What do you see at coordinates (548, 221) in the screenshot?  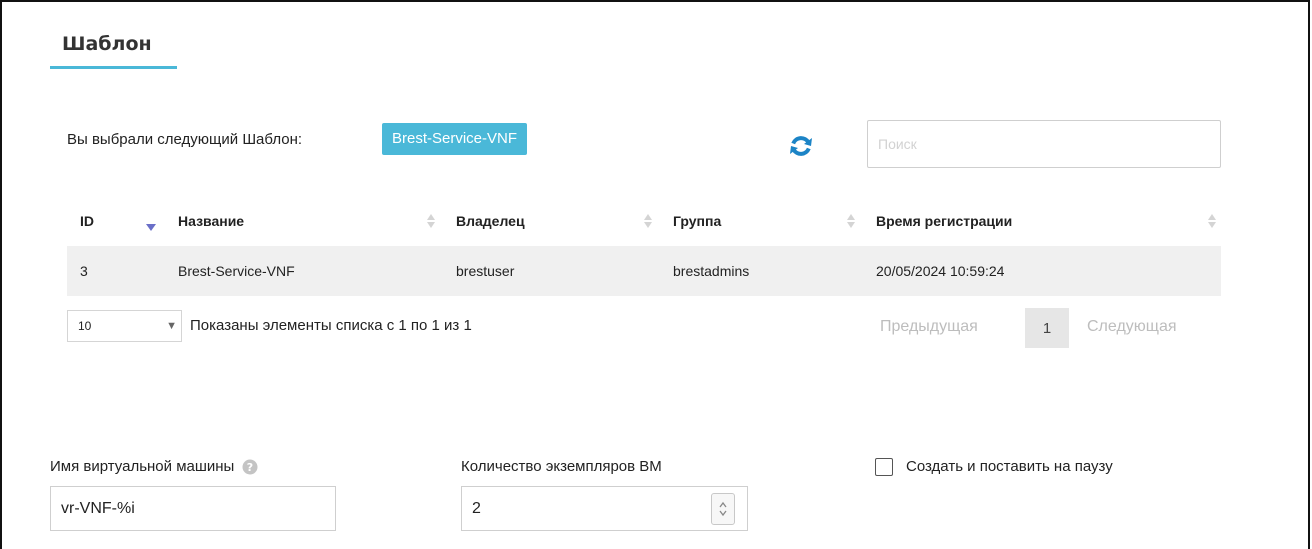 I see `column-header-owner: Владелец` at bounding box center [548, 221].